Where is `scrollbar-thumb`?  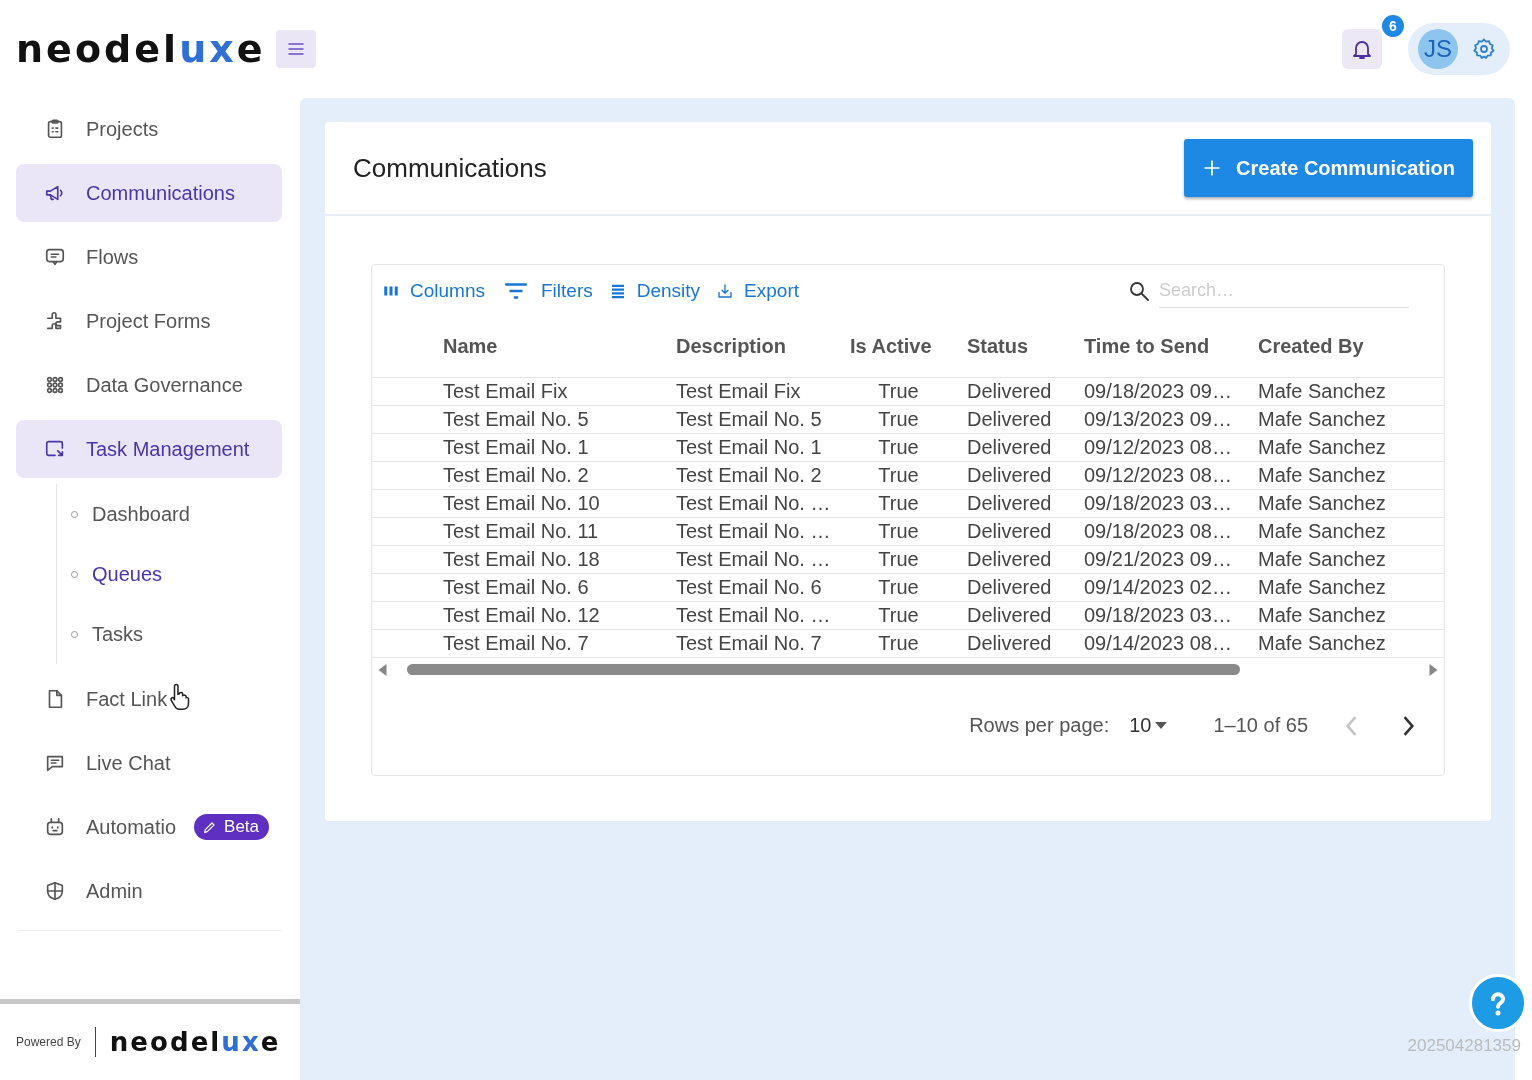 scrollbar-thumb is located at coordinates (823, 670).